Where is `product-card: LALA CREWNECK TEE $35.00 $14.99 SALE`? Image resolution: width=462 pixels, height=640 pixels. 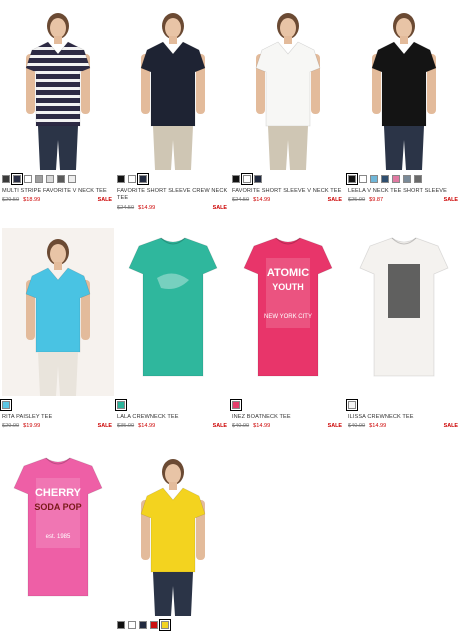
product-card: LALA CREWNECK TEE $35.00 $14.99 SALE is located at coordinates (172, 329).